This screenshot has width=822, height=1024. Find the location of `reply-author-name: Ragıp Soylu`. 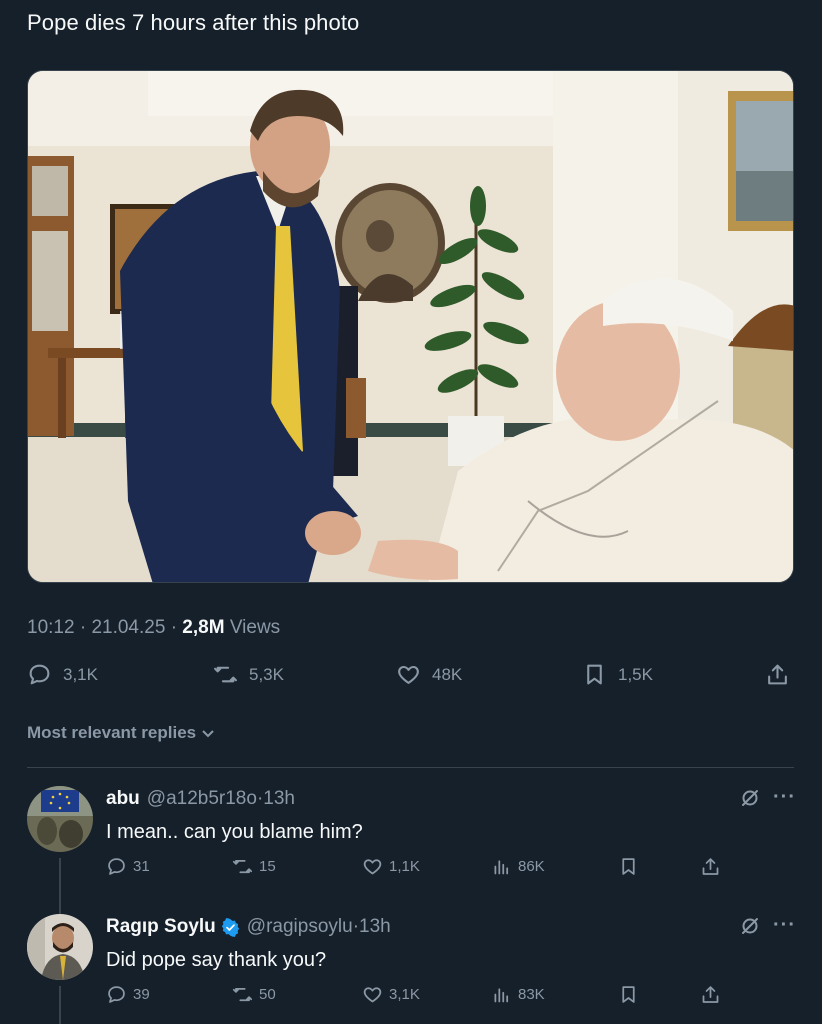

reply-author-name: Ragıp Soylu is located at coordinates (161, 927).